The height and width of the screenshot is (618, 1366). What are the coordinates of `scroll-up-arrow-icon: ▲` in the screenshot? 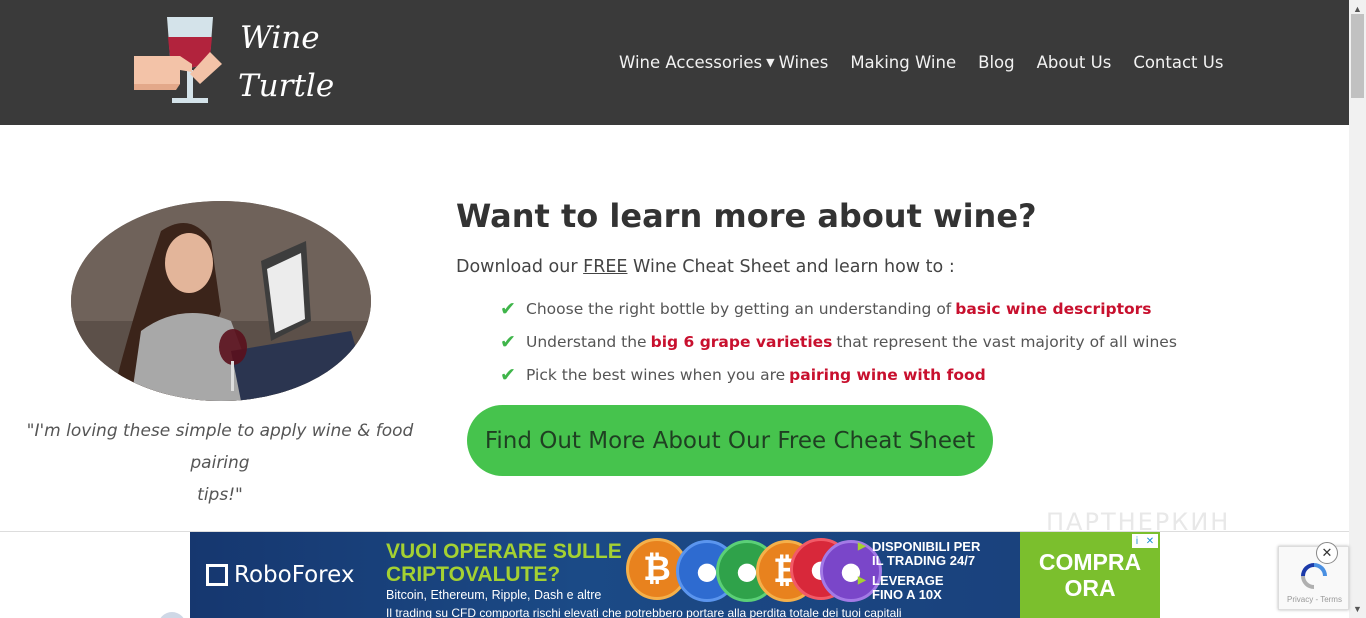 It's located at (1357, 9).